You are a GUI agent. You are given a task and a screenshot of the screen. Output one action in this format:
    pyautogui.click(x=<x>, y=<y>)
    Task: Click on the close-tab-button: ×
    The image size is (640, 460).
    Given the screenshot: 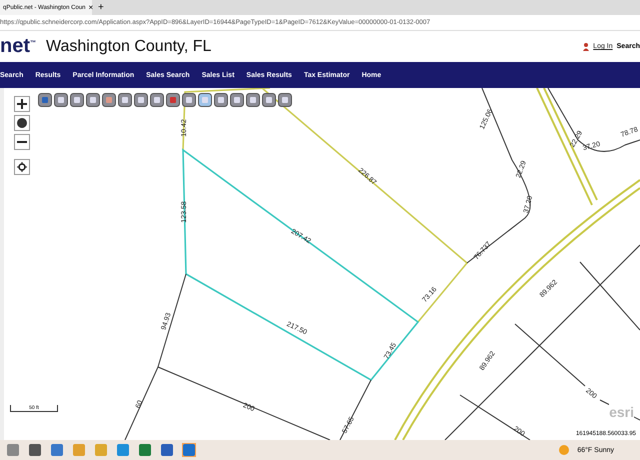 What is the action you would take?
    pyautogui.click(x=91, y=7)
    